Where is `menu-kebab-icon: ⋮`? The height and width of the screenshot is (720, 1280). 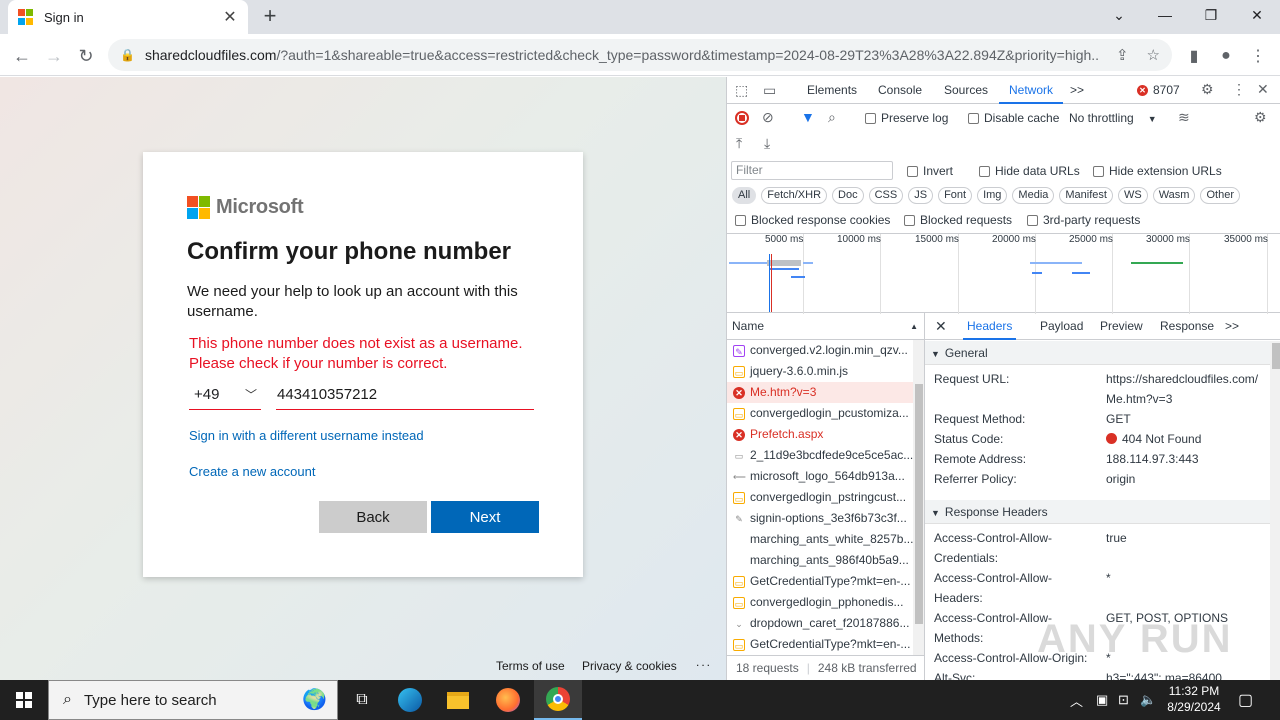
menu-kebab-icon: ⋮ is located at coordinates (1258, 56).